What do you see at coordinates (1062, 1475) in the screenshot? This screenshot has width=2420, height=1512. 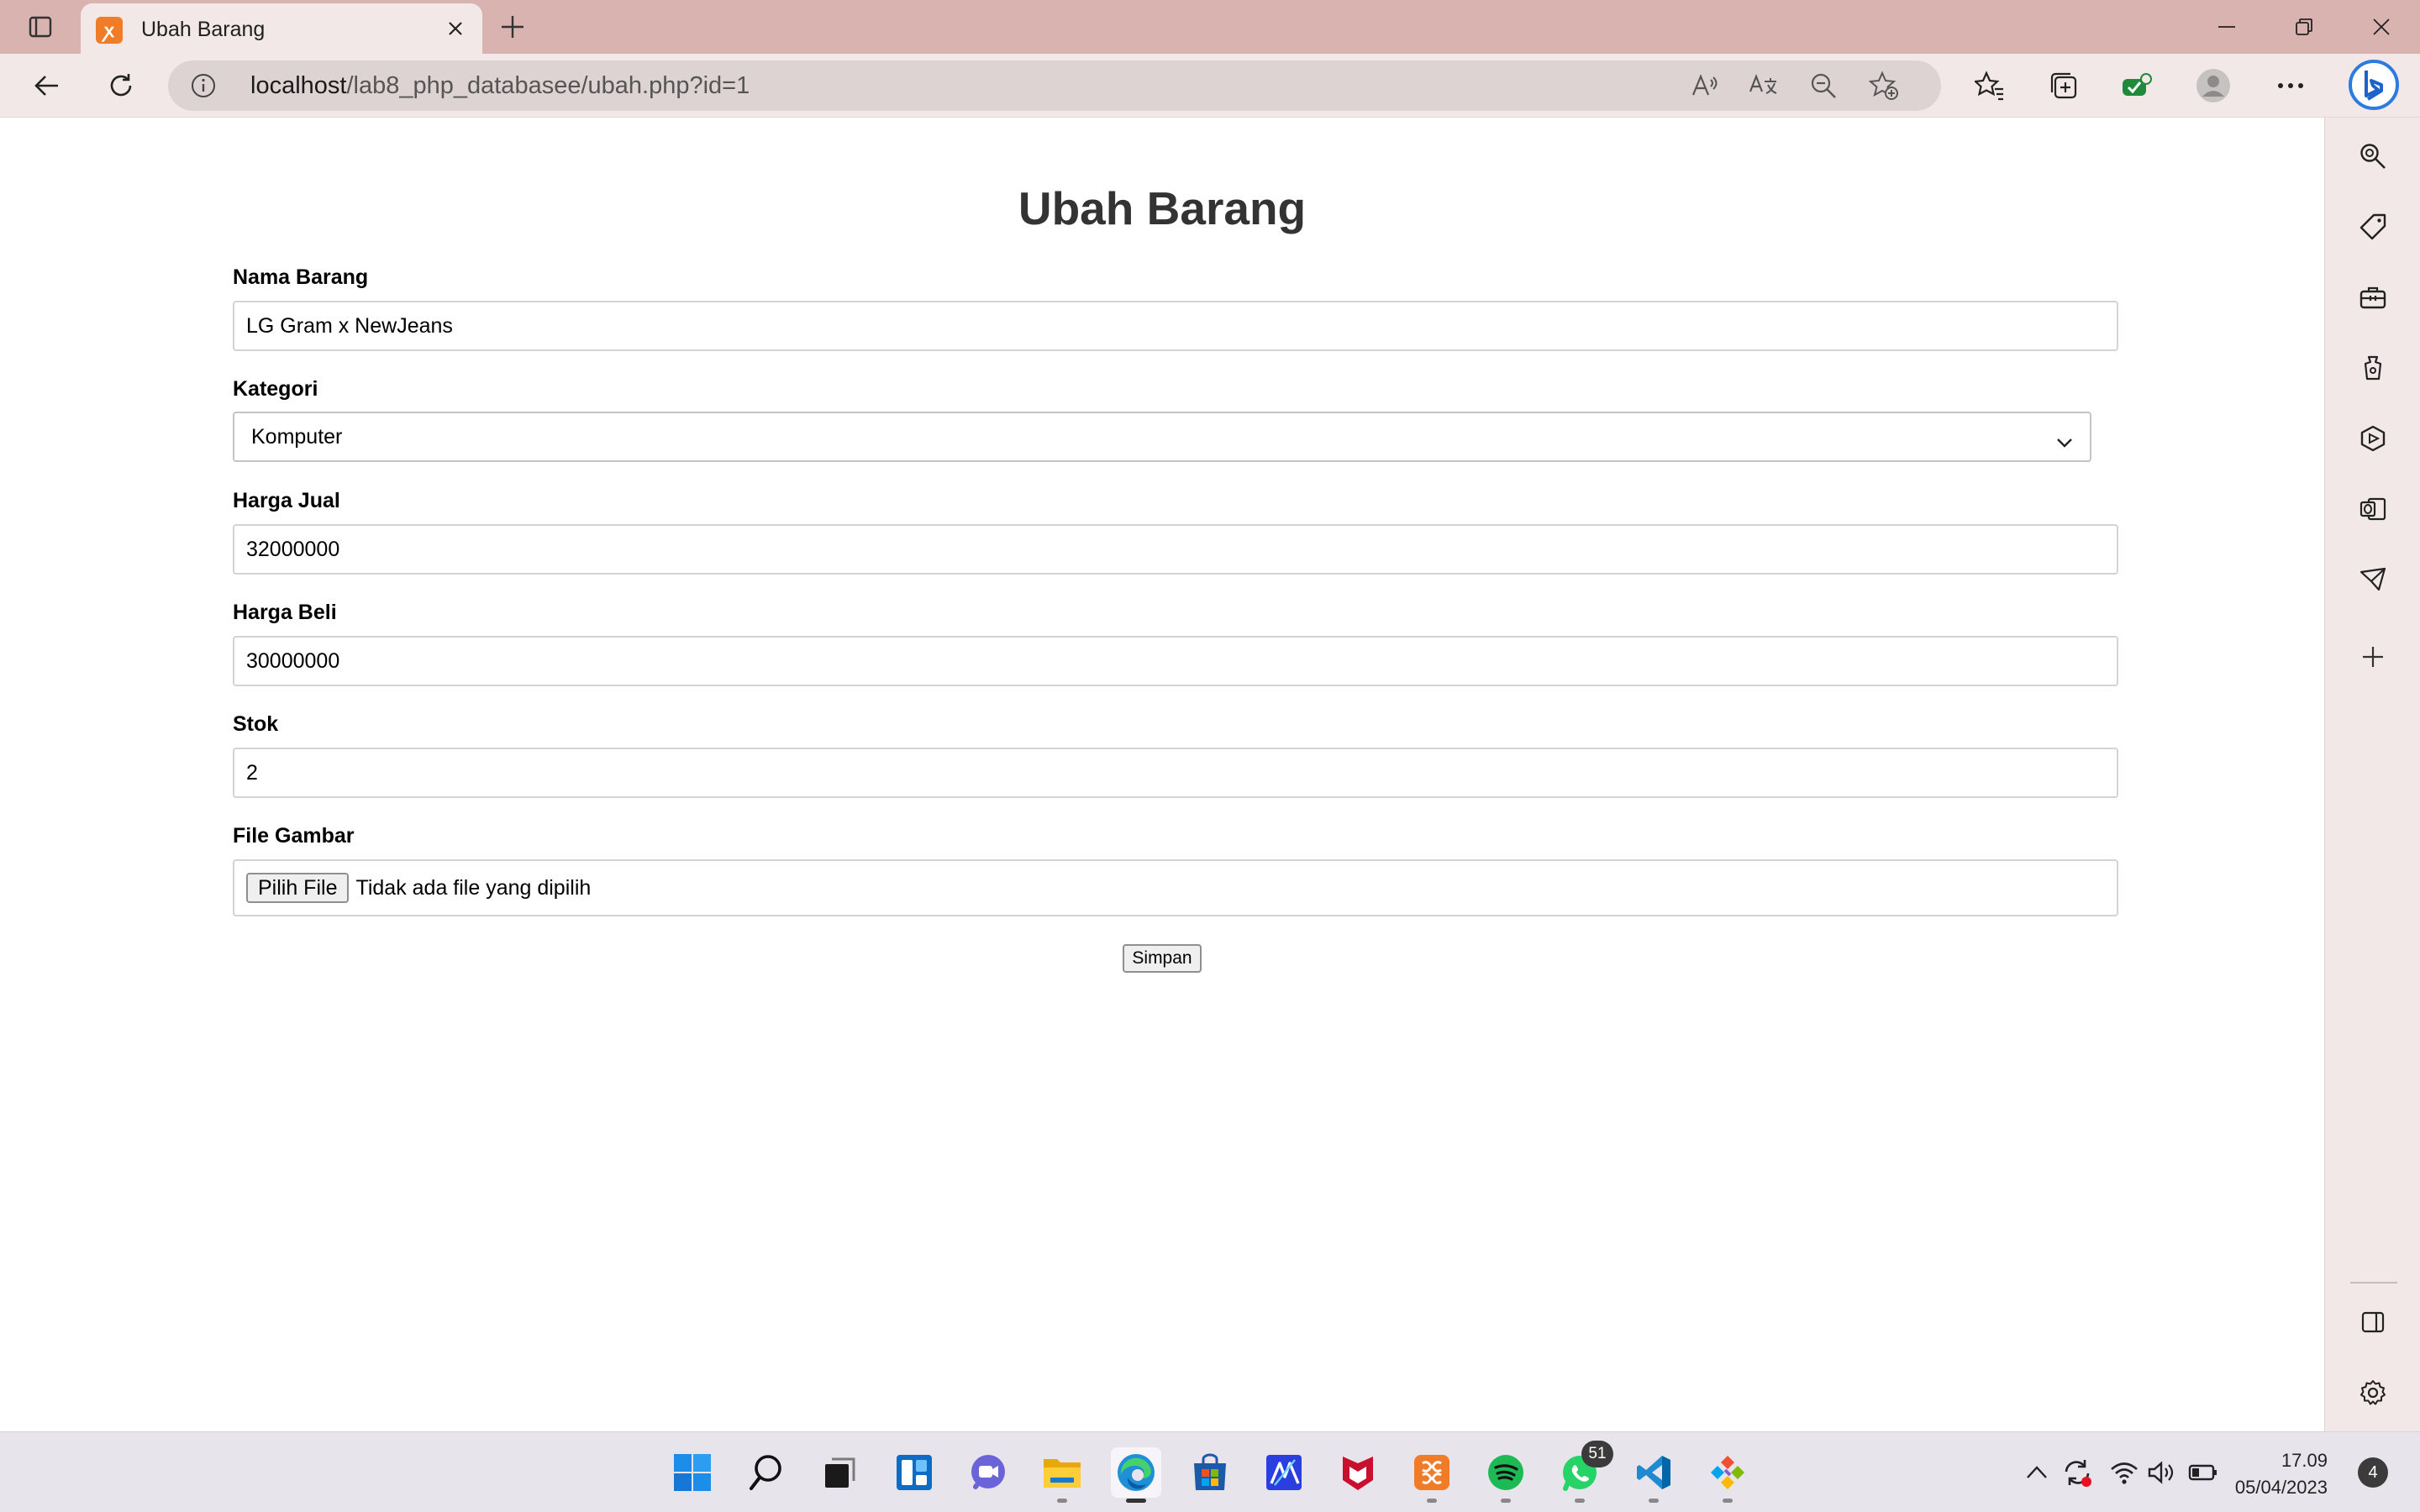 I see `file-explorer-icon` at bounding box center [1062, 1475].